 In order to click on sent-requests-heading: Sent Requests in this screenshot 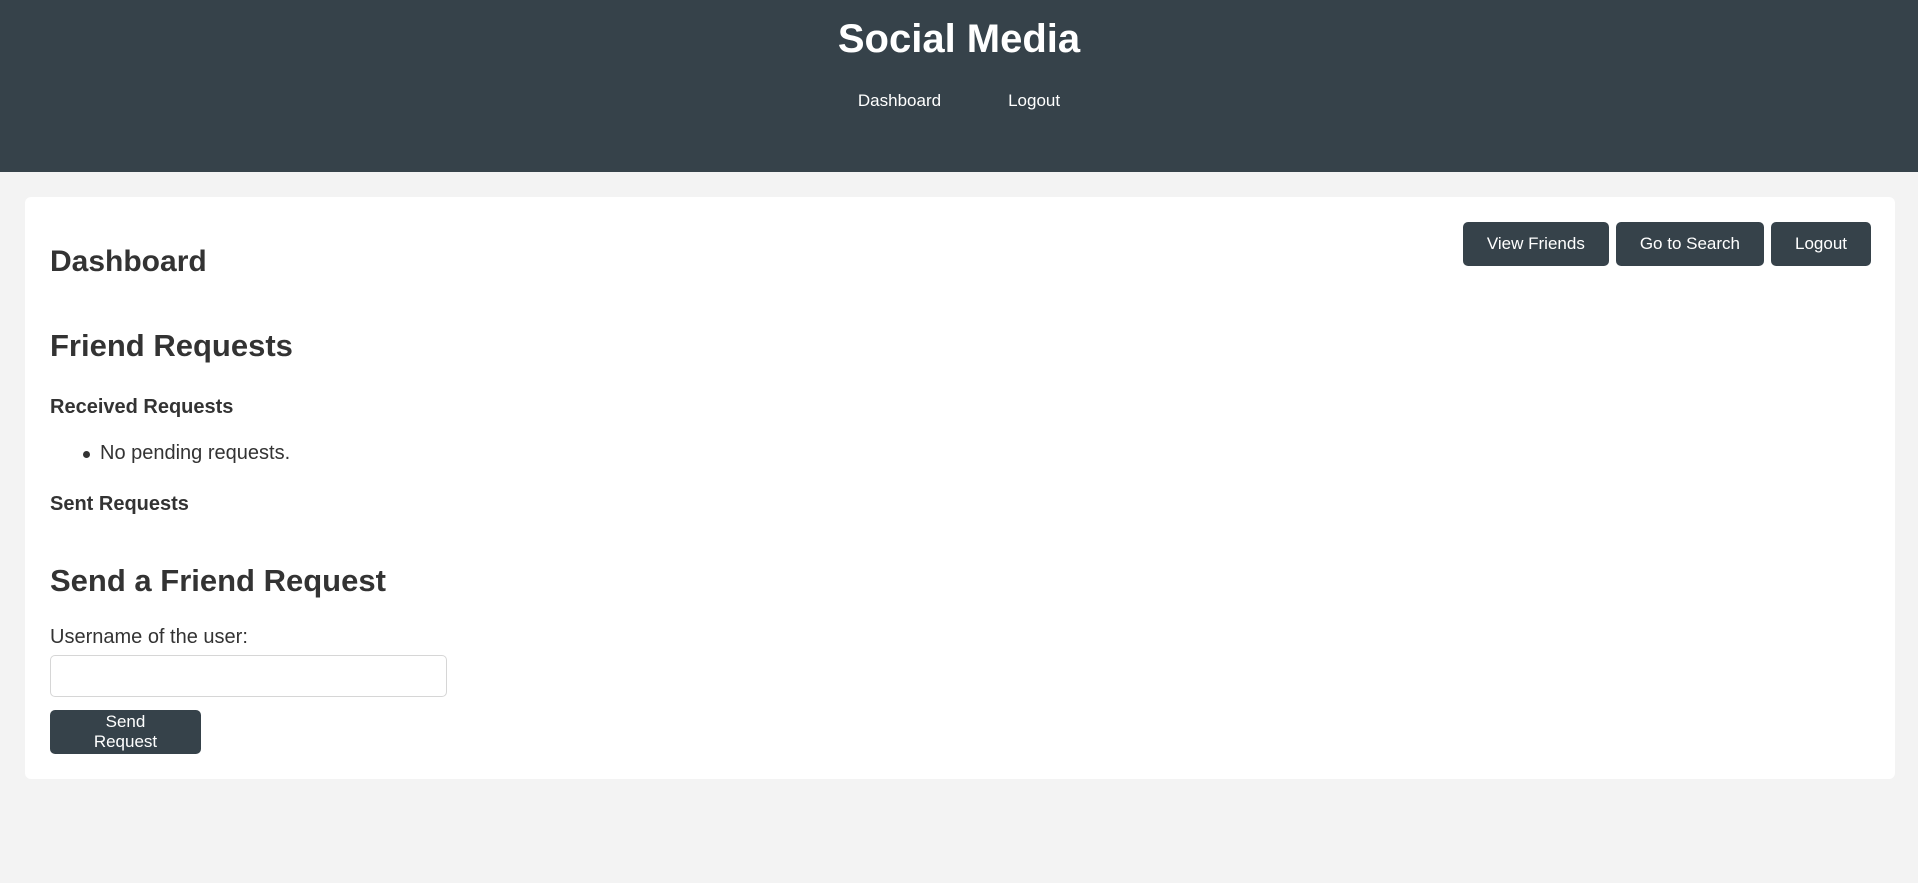, I will do `click(119, 504)`.